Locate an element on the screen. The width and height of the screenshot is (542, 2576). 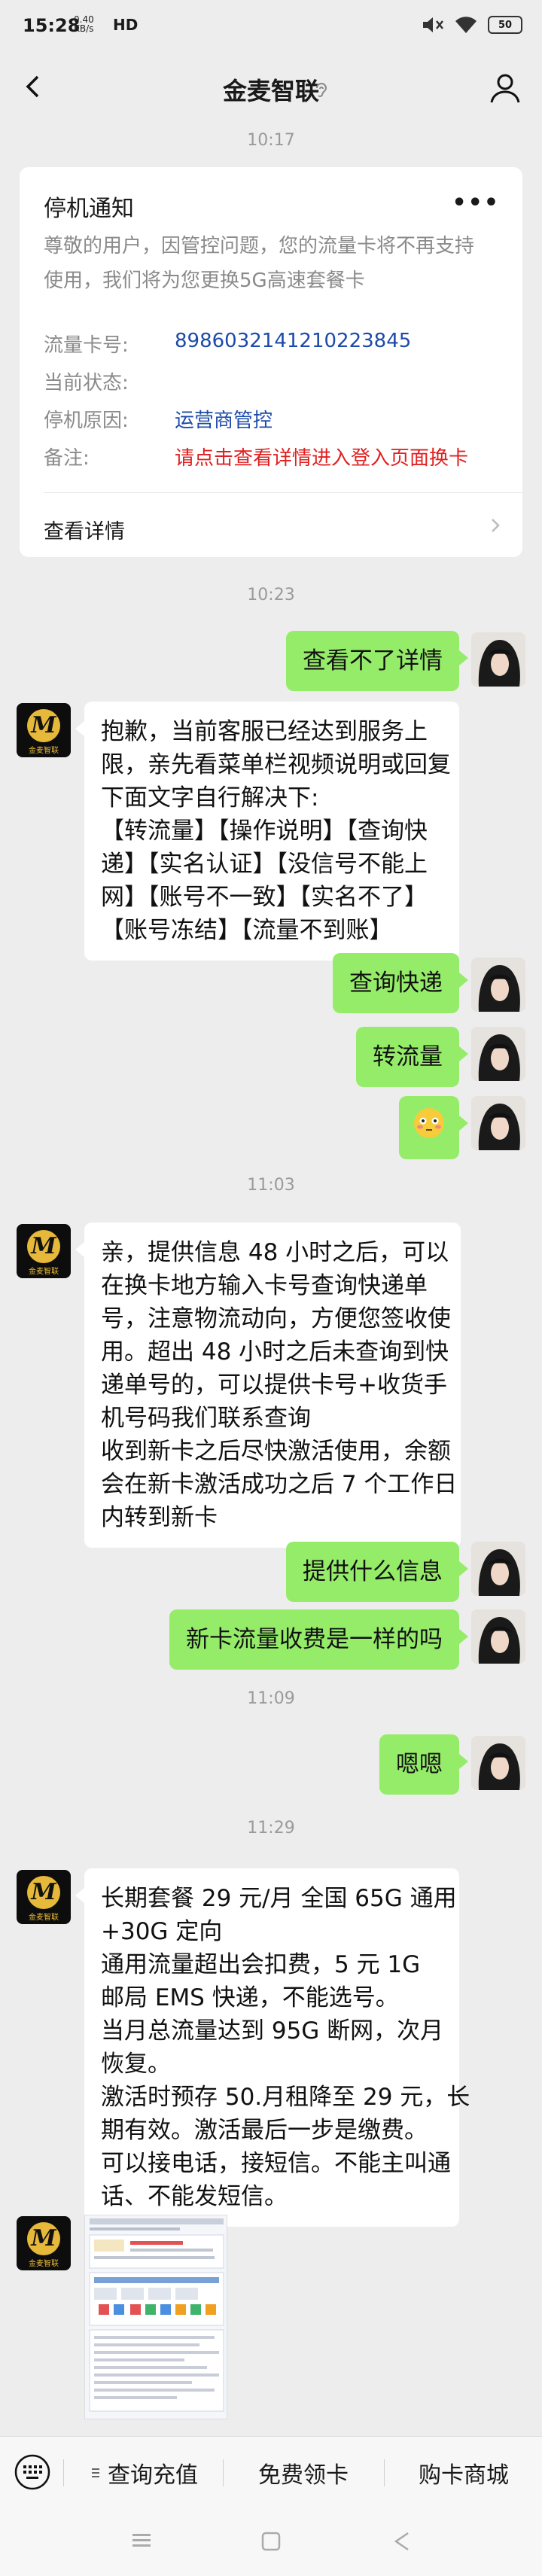
message-text: 【转流量】【操作说明】【查询快 is located at coordinates (264, 831).